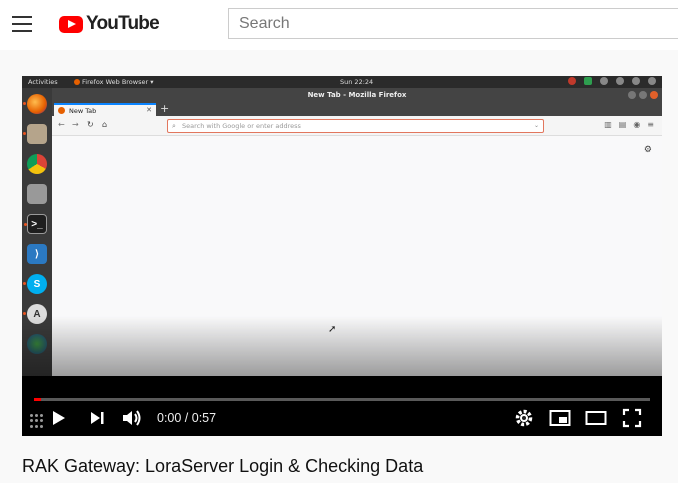 This screenshot has height=483, width=678. What do you see at coordinates (524, 418) in the screenshot?
I see `settings-button` at bounding box center [524, 418].